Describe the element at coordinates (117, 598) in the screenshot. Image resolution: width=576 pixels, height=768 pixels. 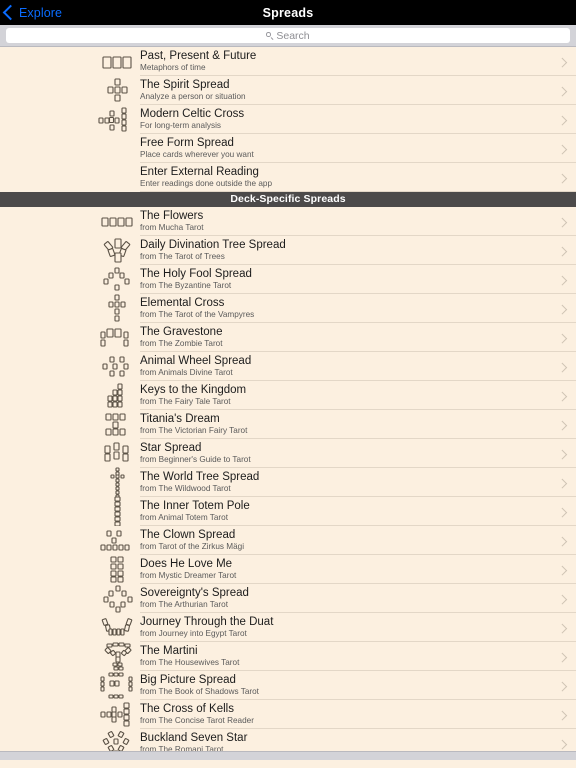
I see `sovereignty-icon` at that location.